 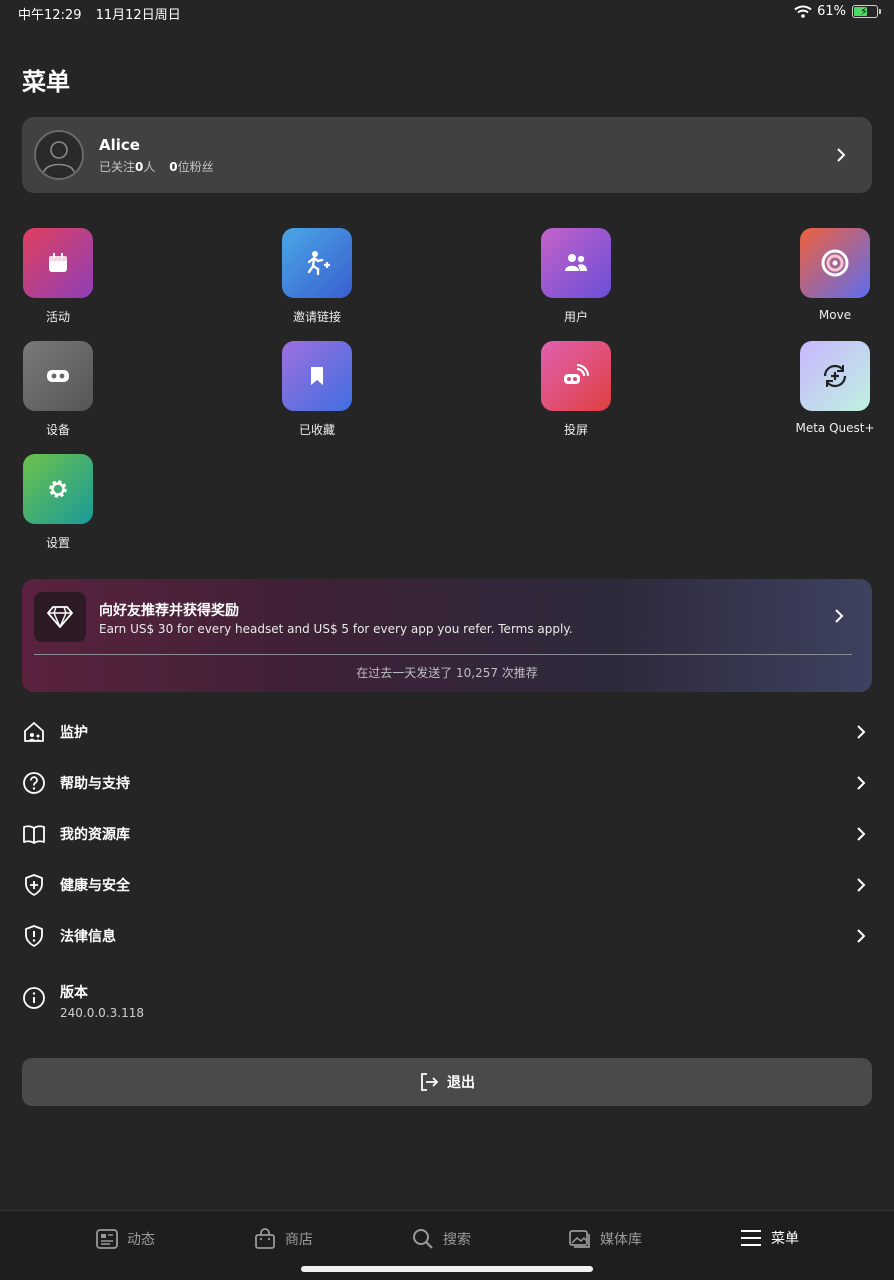 What do you see at coordinates (58, 489) in the screenshot?
I see `gear-icon` at bounding box center [58, 489].